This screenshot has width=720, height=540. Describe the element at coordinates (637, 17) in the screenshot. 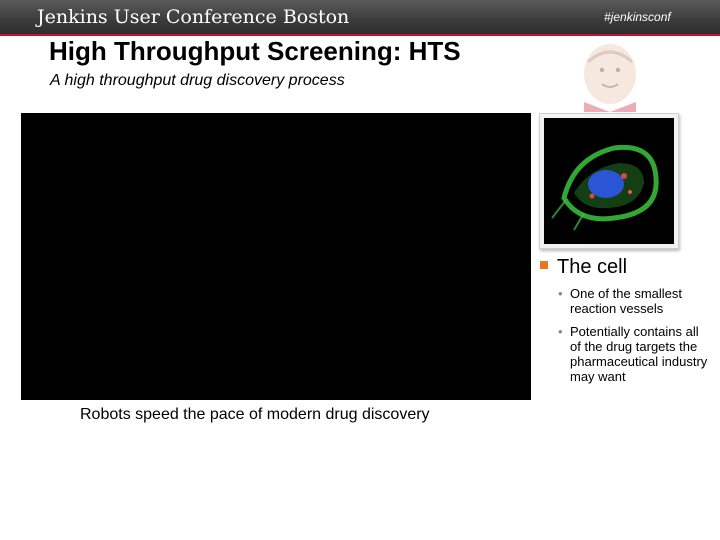

I see `hashtag-label: #jenkinsconf` at that location.